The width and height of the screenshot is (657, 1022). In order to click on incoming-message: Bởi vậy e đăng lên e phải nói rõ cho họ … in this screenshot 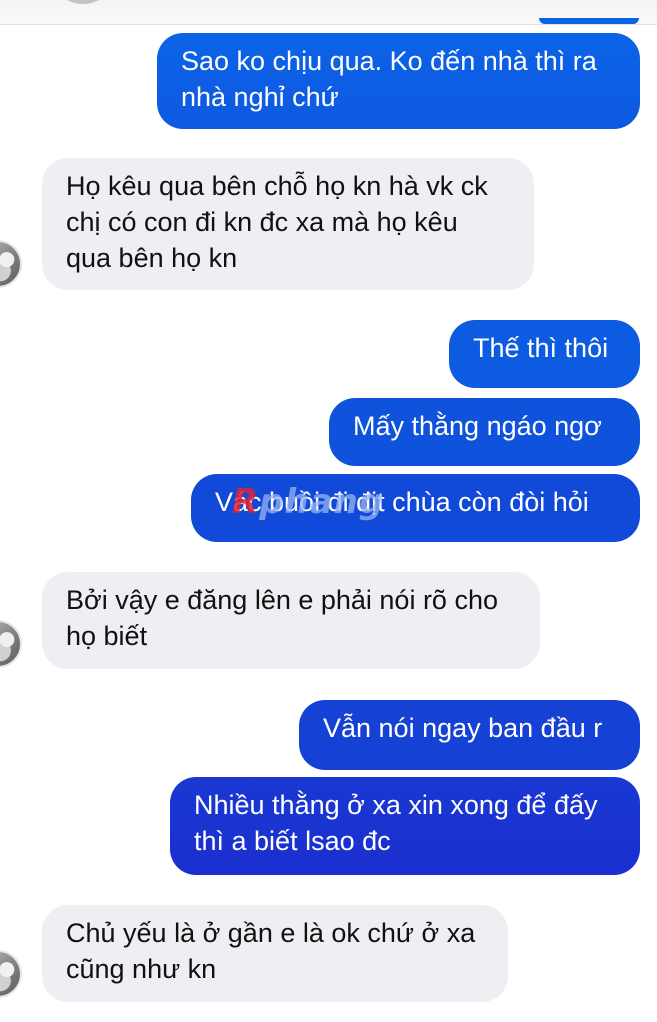, I will do `click(291, 620)`.